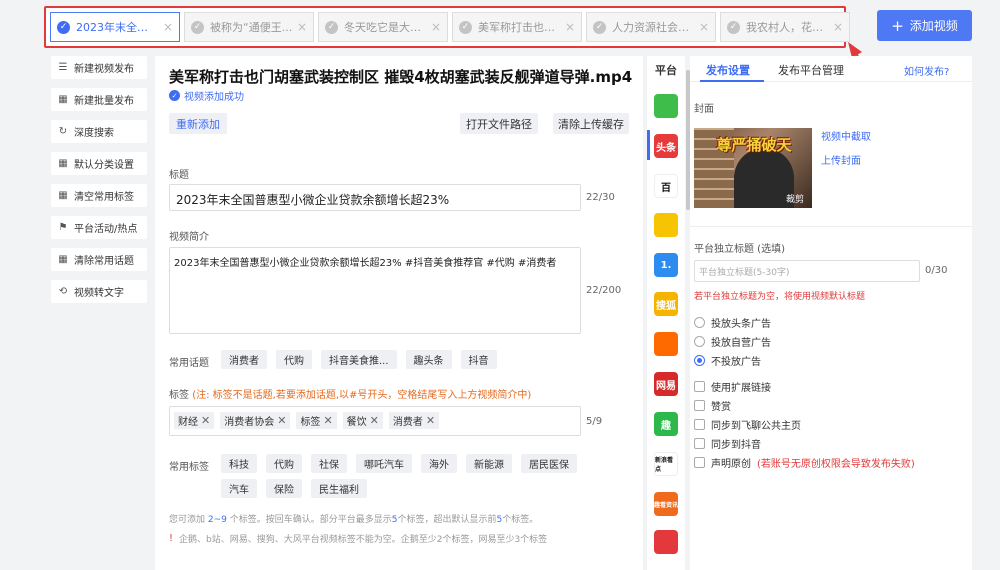  Describe the element at coordinates (728, 70) in the screenshot. I see `tab-publish-settings: 发布设置` at that location.